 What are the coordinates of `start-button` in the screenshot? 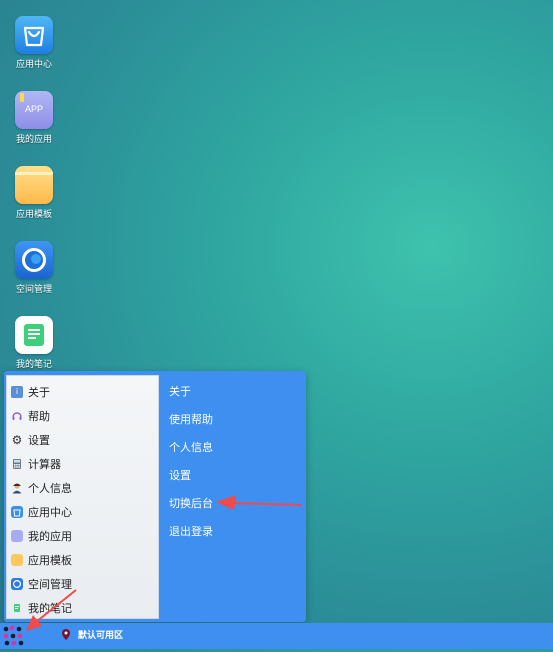 It's located at (14, 636).